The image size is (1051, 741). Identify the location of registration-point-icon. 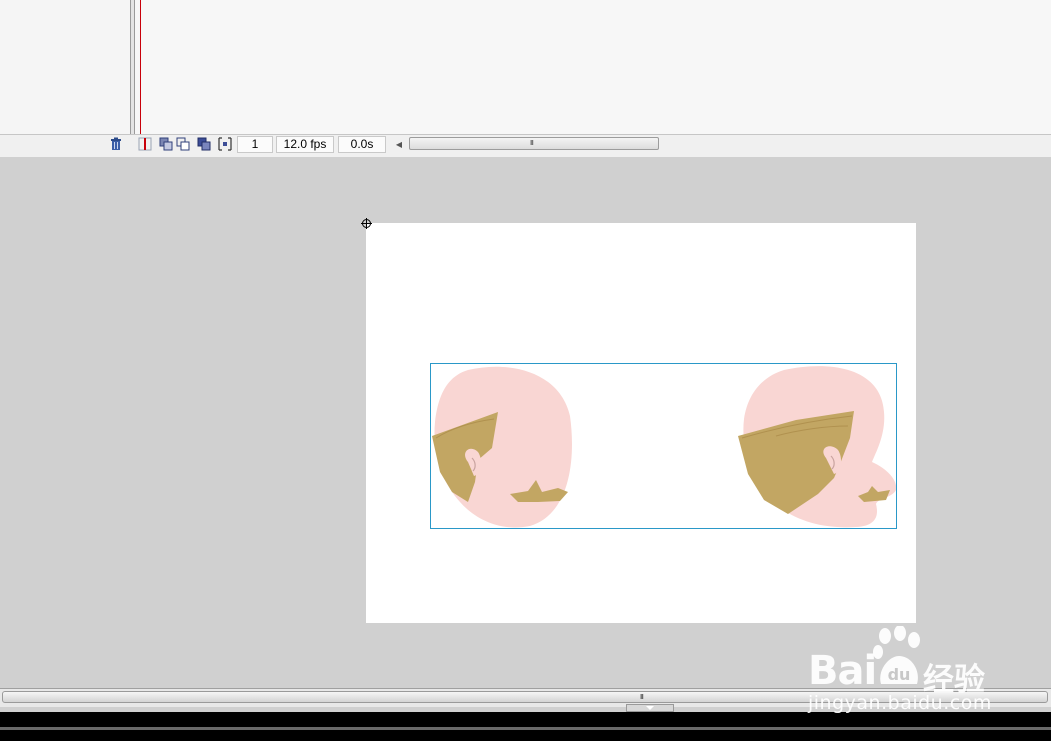
(366, 223).